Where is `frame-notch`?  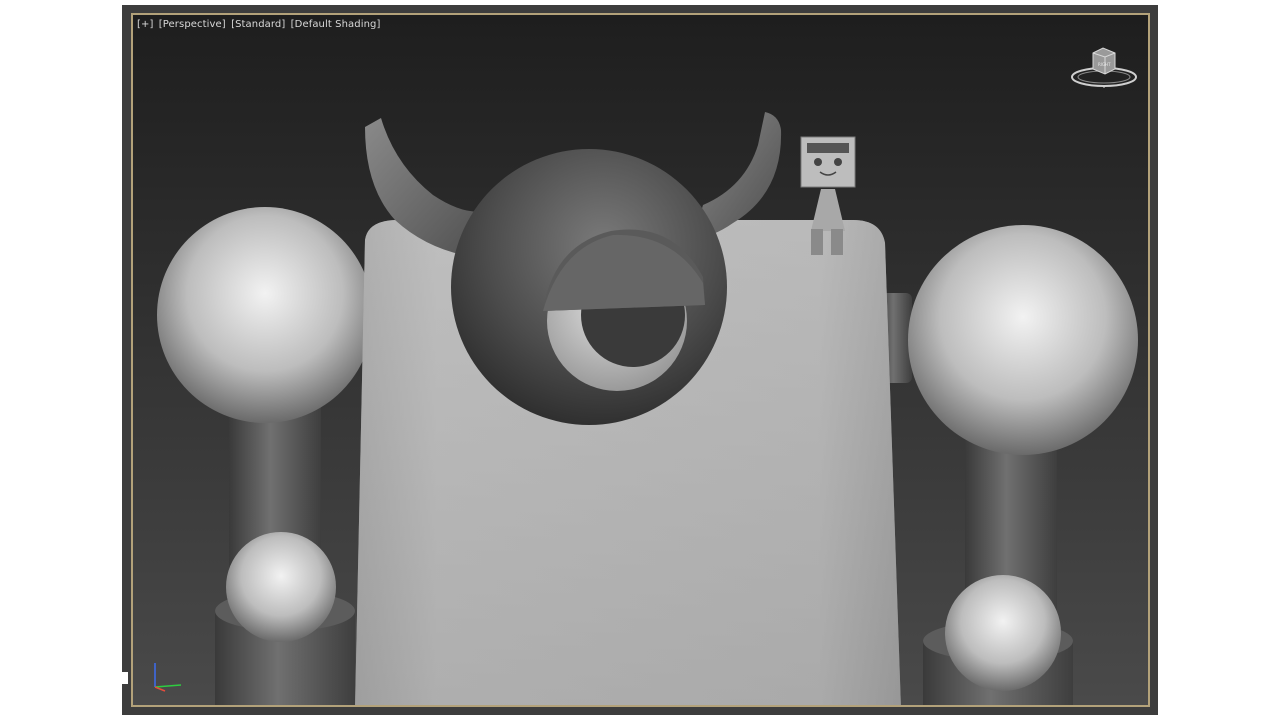
frame-notch is located at coordinates (125, 678).